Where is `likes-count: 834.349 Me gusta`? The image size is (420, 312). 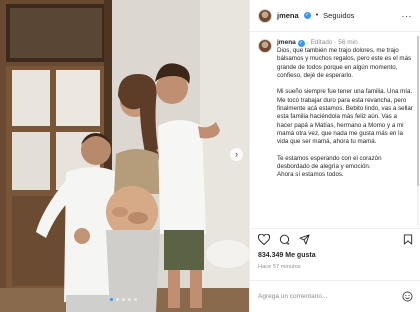 likes-count: 834.349 Me gusta is located at coordinates (287, 255).